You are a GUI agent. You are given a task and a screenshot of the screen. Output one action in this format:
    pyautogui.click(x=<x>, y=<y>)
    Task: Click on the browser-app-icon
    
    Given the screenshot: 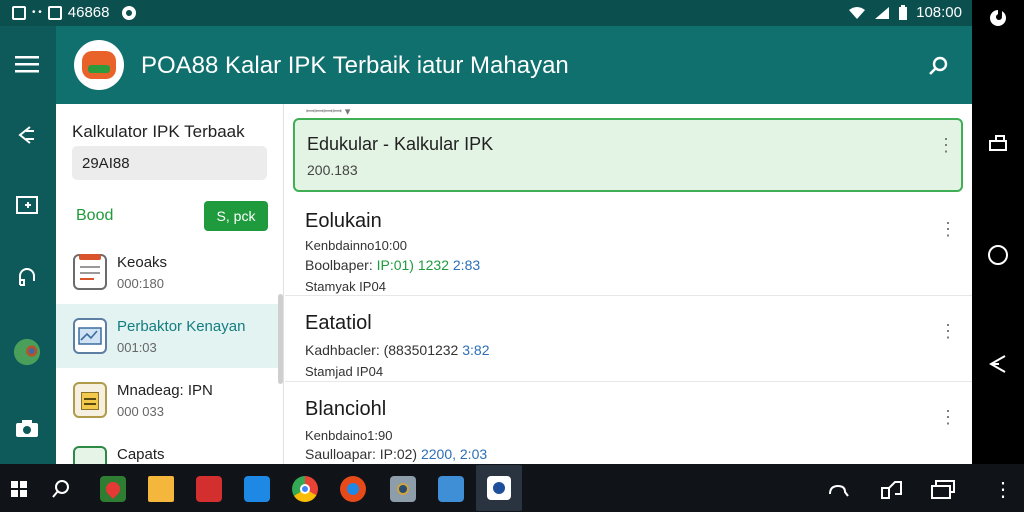 What is the action you would take?
    pyautogui.click(x=353, y=489)
    